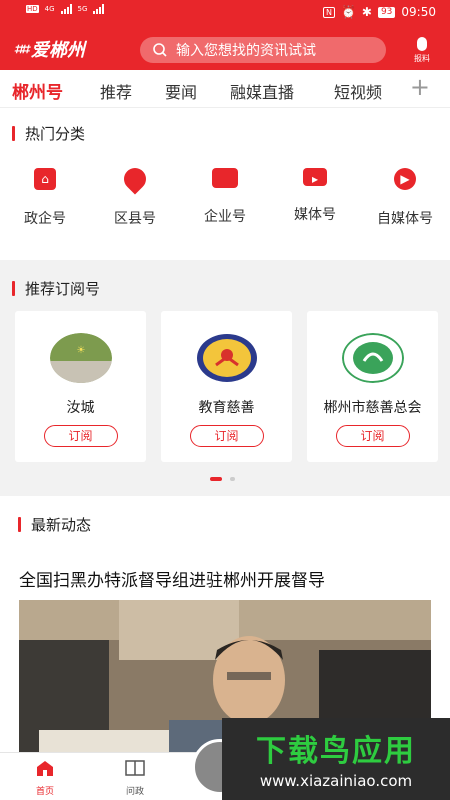 The image size is (450, 800). What do you see at coordinates (358, 91) in the screenshot?
I see `tab-short-video: 短视频` at bounding box center [358, 91].